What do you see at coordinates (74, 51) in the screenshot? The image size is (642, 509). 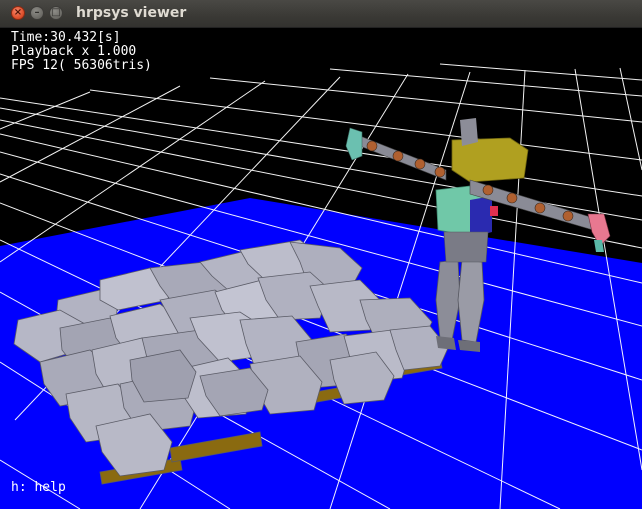 I see `playback-readout: Playback x 1.000` at bounding box center [74, 51].